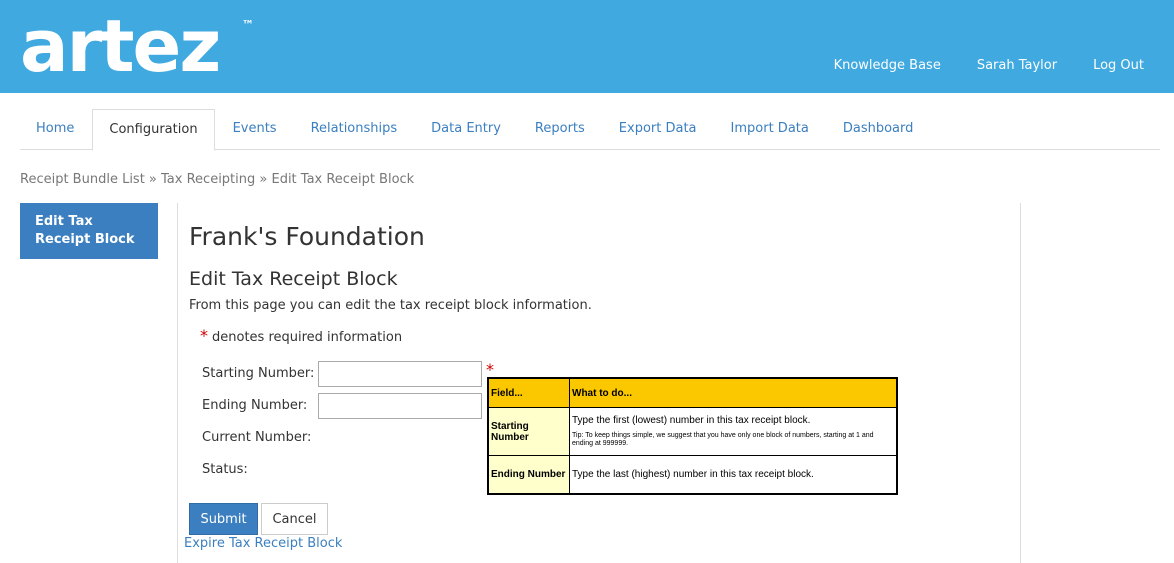  I want to click on page-title: Frank's Foundation, so click(307, 236).